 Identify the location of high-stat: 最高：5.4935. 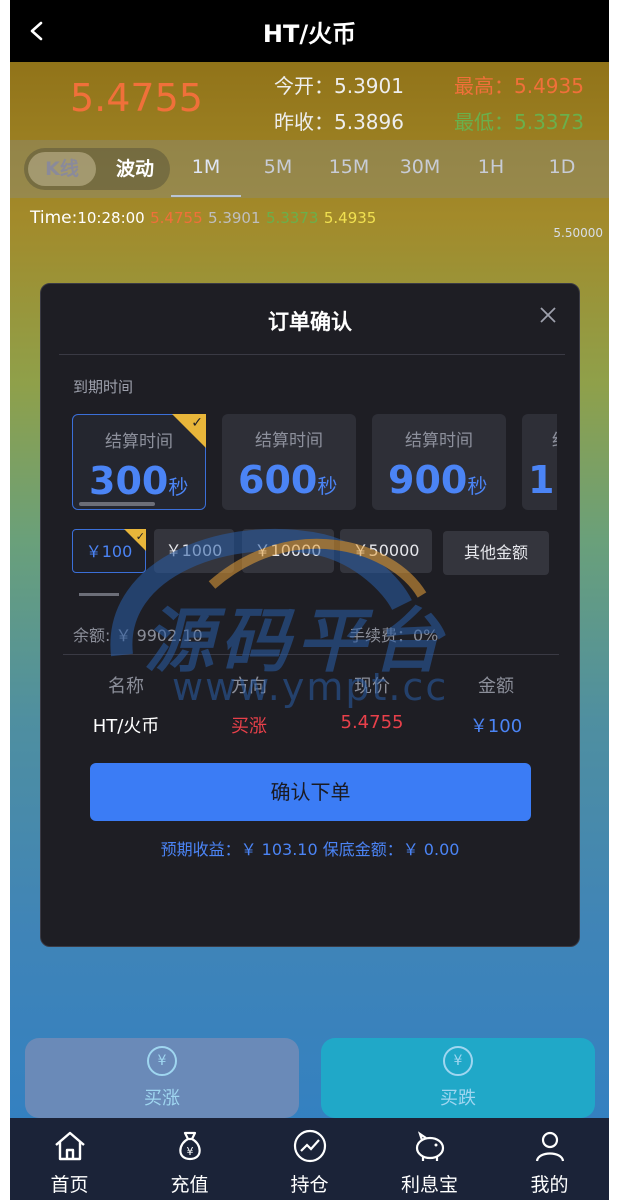
(519, 86).